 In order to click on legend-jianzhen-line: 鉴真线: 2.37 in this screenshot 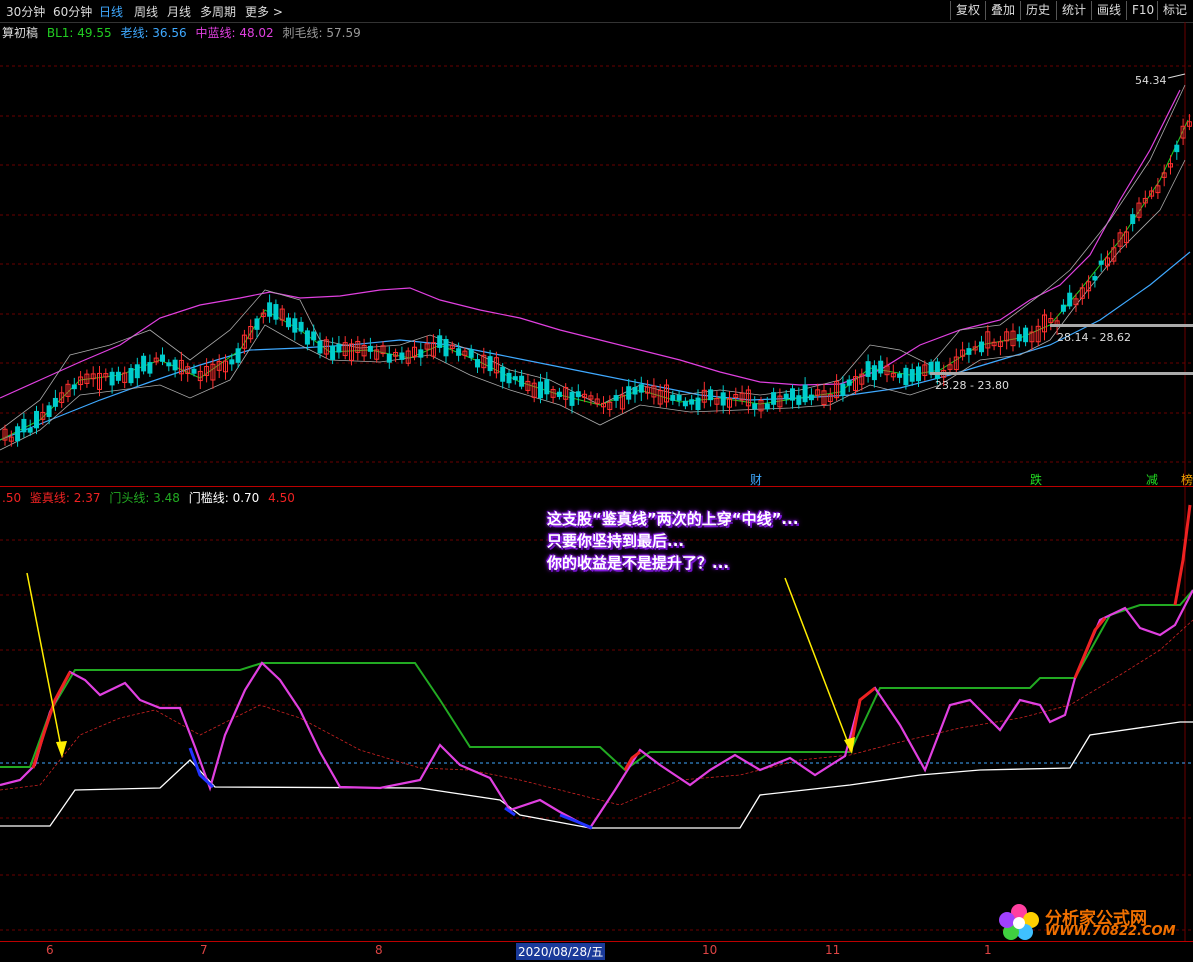, I will do `click(65, 498)`.